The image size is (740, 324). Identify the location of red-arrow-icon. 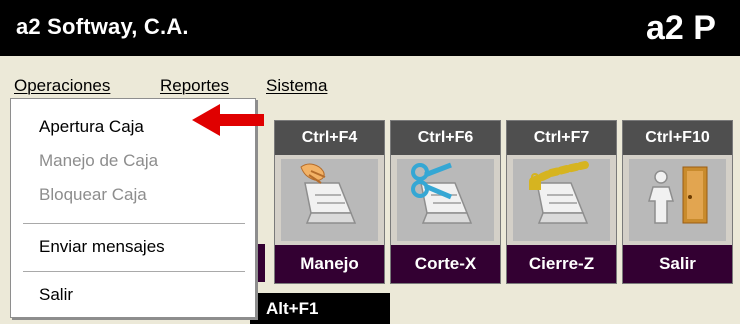
(228, 120).